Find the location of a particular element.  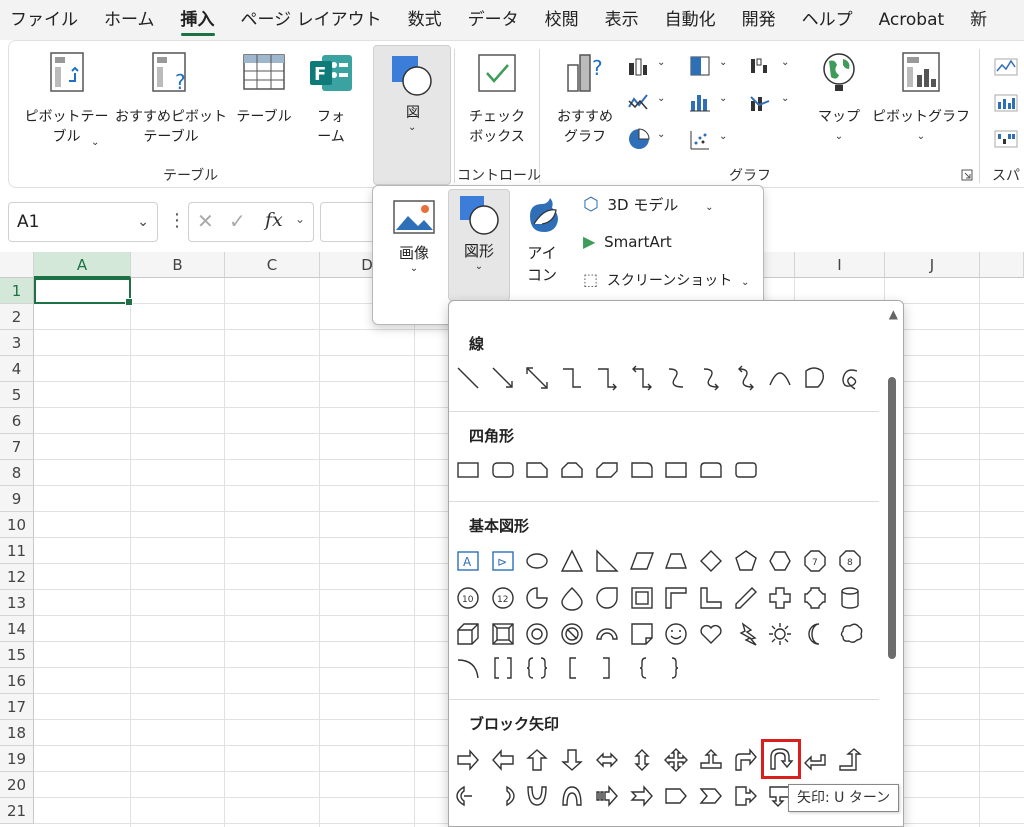

shape-right-arrow-icon is located at coordinates (468, 760).